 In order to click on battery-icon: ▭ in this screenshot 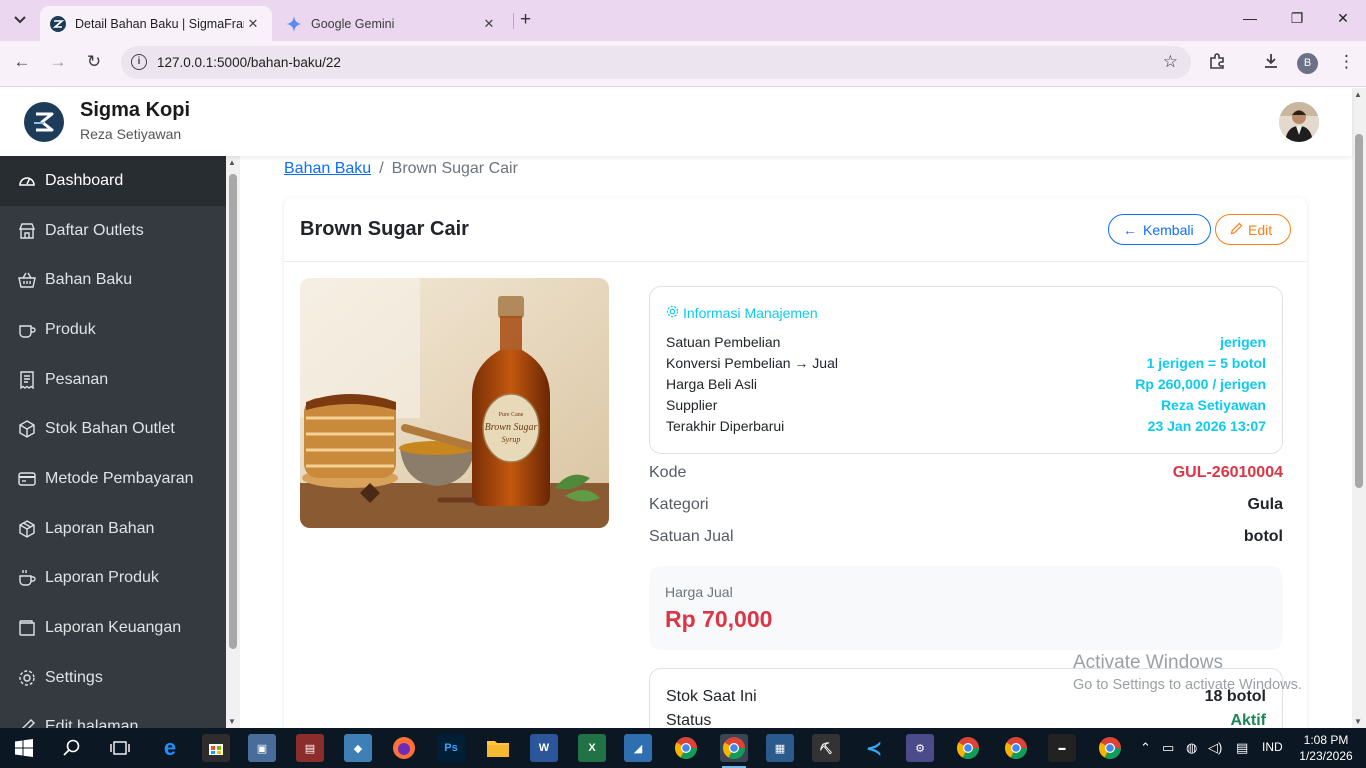, I will do `click(1168, 748)`.